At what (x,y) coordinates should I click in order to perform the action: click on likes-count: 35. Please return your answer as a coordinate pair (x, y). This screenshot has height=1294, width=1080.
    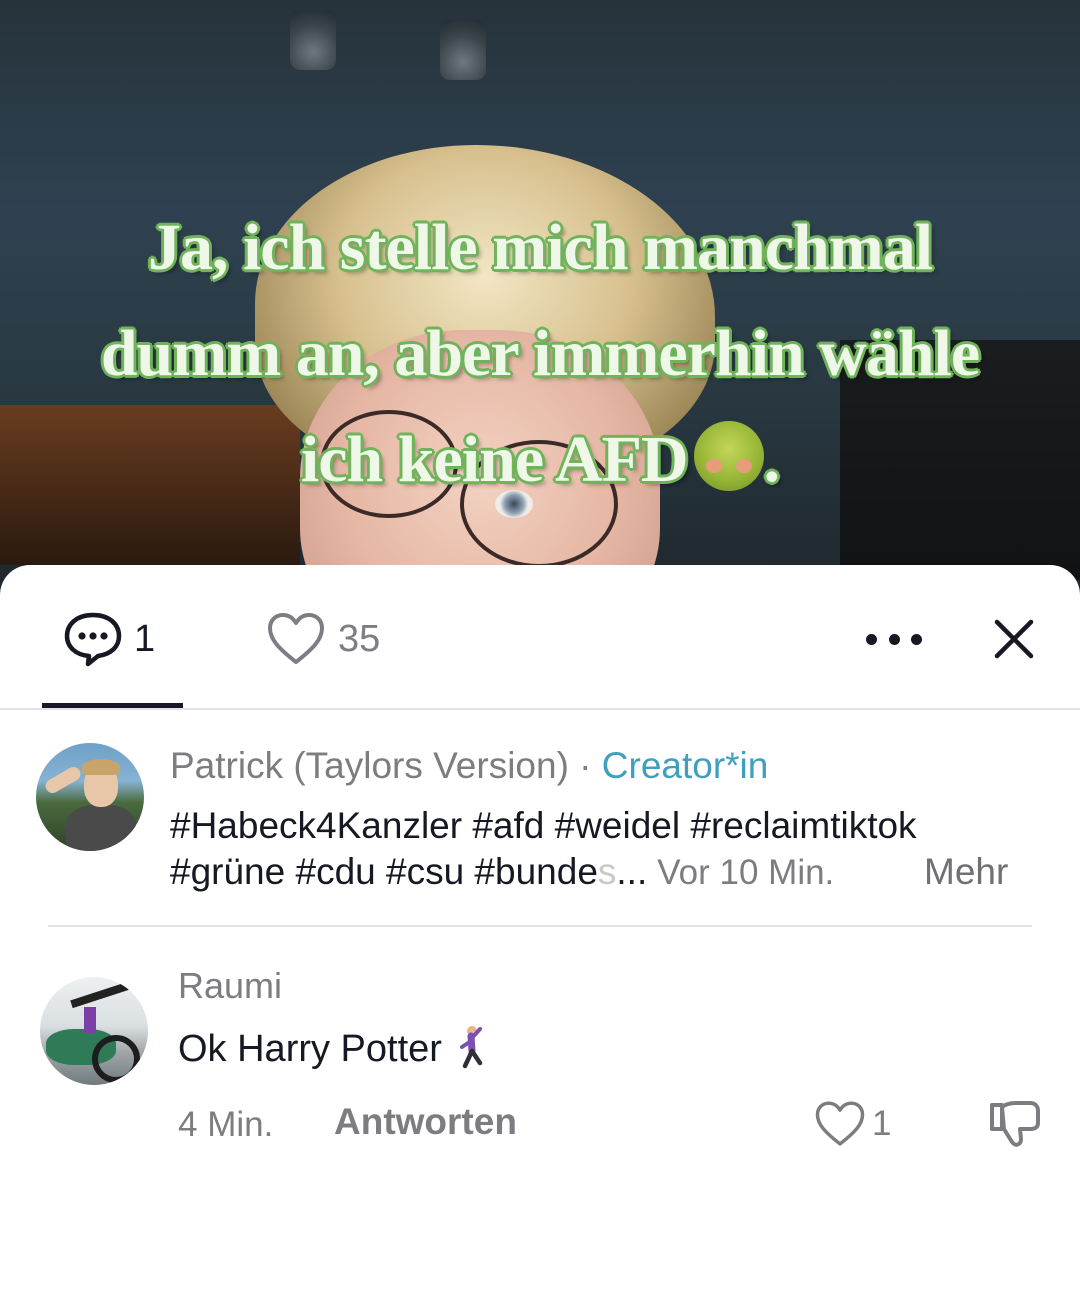
    Looking at the image, I should click on (359, 638).